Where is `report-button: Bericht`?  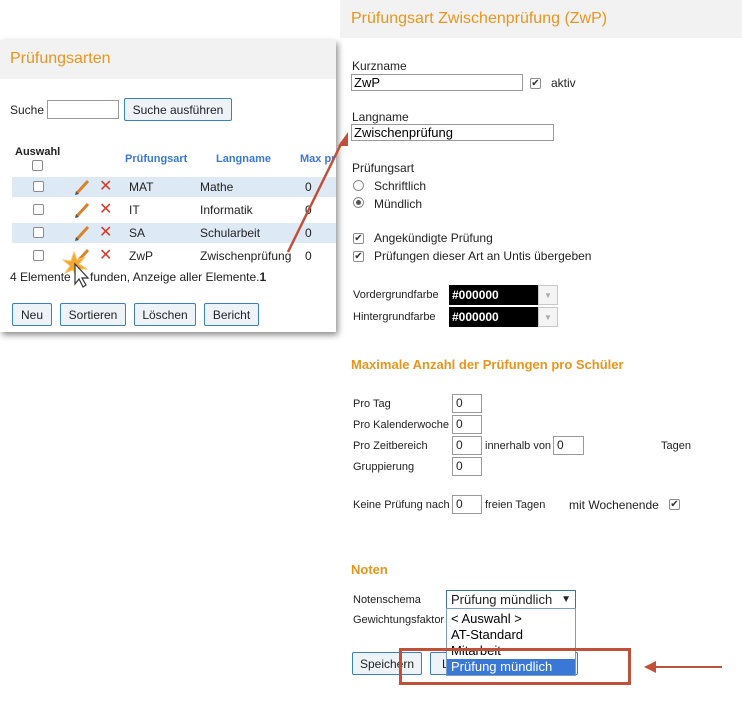
report-button: Bericht is located at coordinates (231, 314).